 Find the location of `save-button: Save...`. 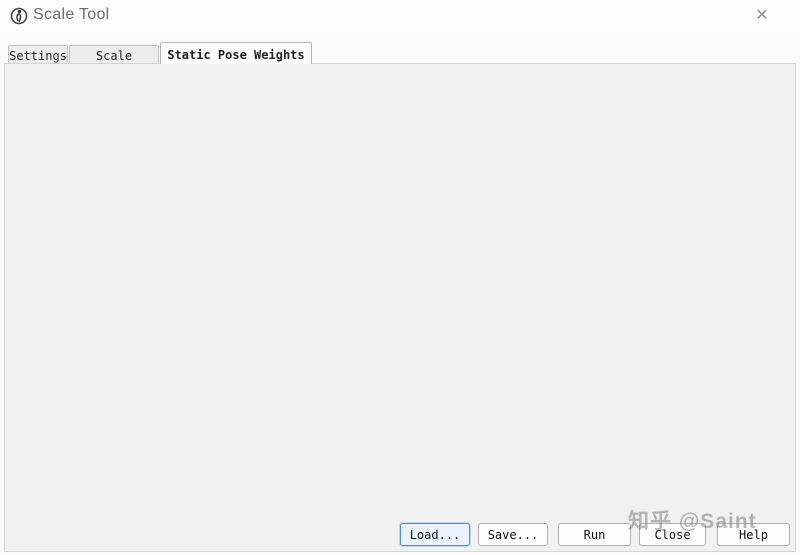

save-button: Save... is located at coordinates (513, 534).